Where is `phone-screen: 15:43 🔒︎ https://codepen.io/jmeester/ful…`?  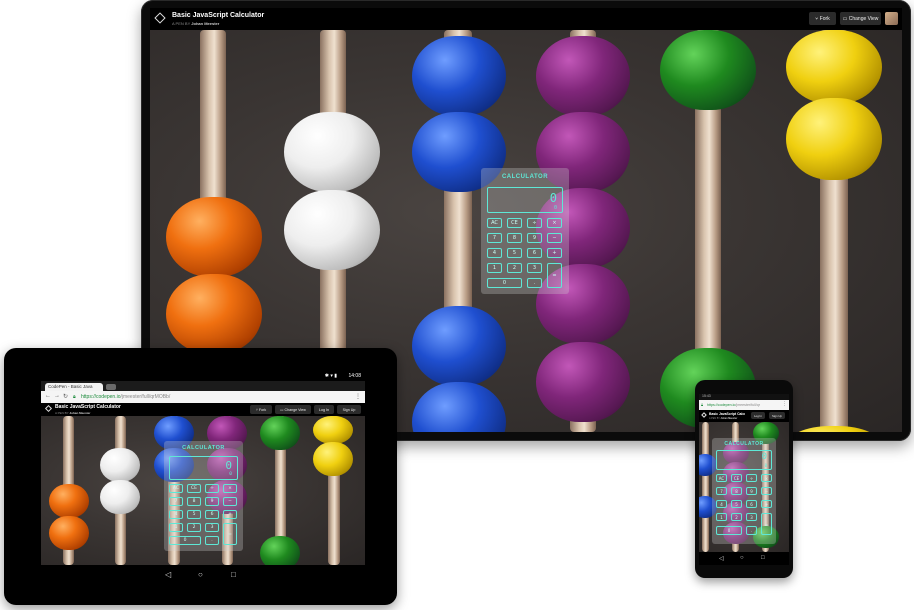 phone-screen: 15:43 🔒︎ https://codepen.io/jmeester/ful… is located at coordinates (744, 479).